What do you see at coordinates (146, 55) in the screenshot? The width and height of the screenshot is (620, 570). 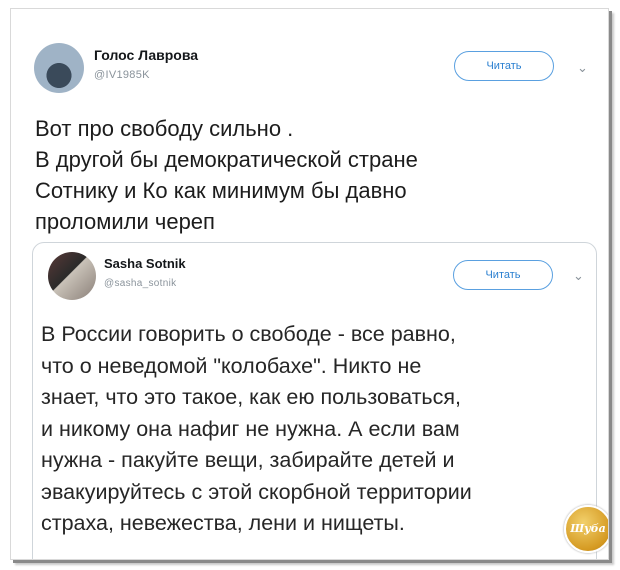 I see `author-name: Голос Лаврова` at bounding box center [146, 55].